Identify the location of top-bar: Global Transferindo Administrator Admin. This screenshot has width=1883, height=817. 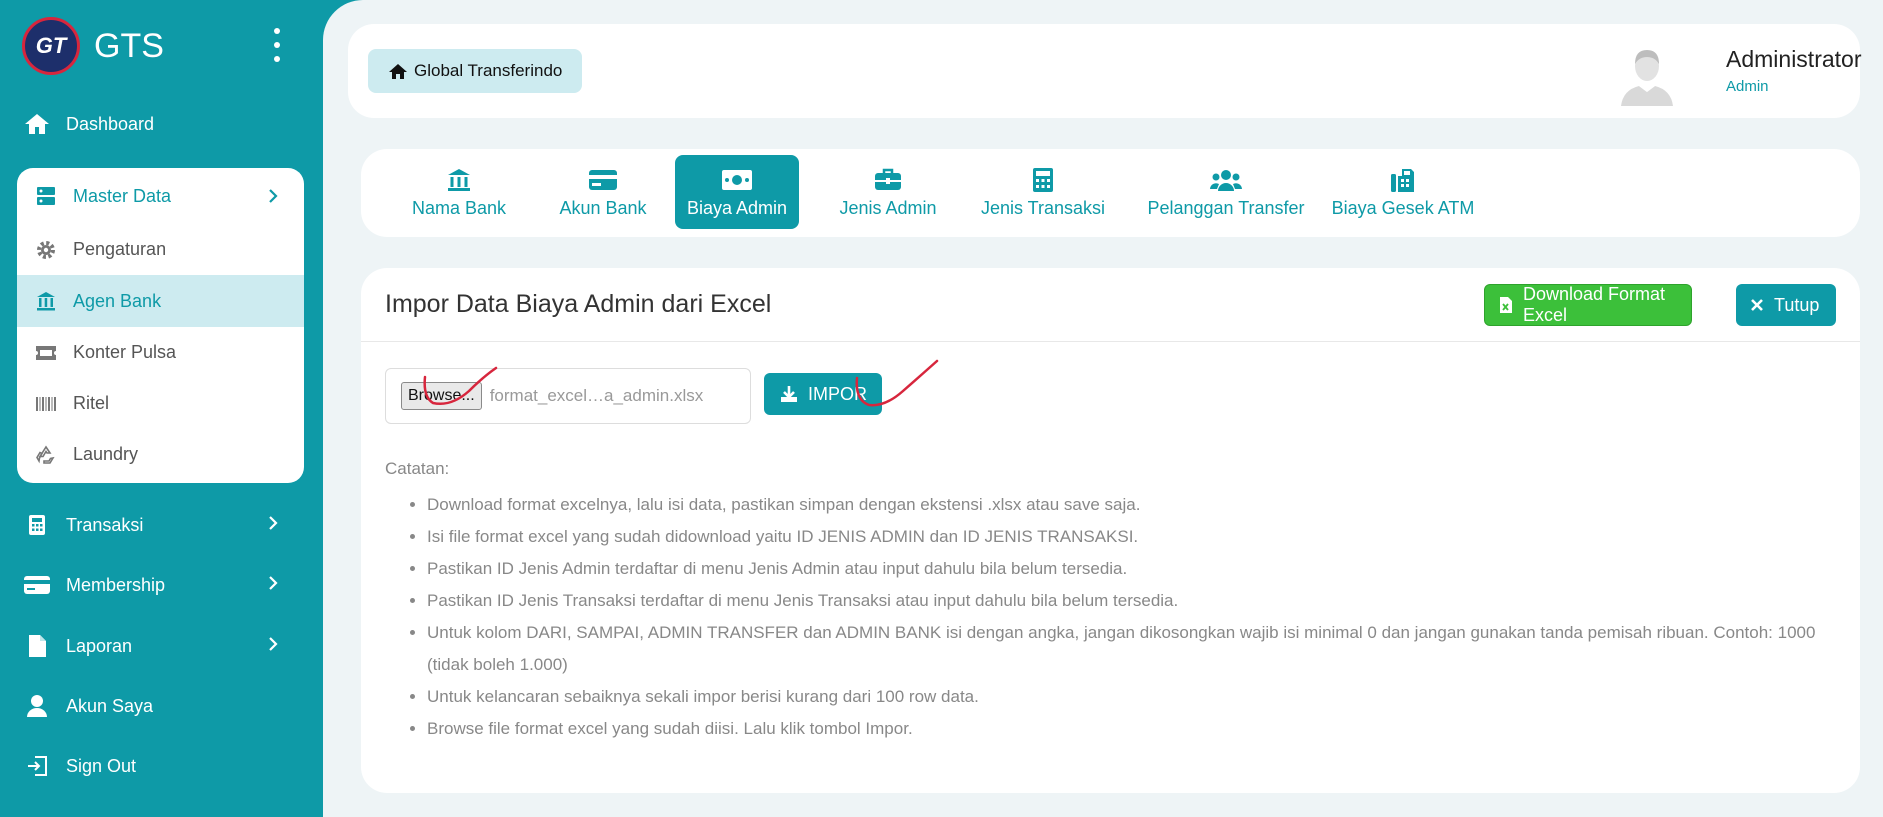
(1105, 71).